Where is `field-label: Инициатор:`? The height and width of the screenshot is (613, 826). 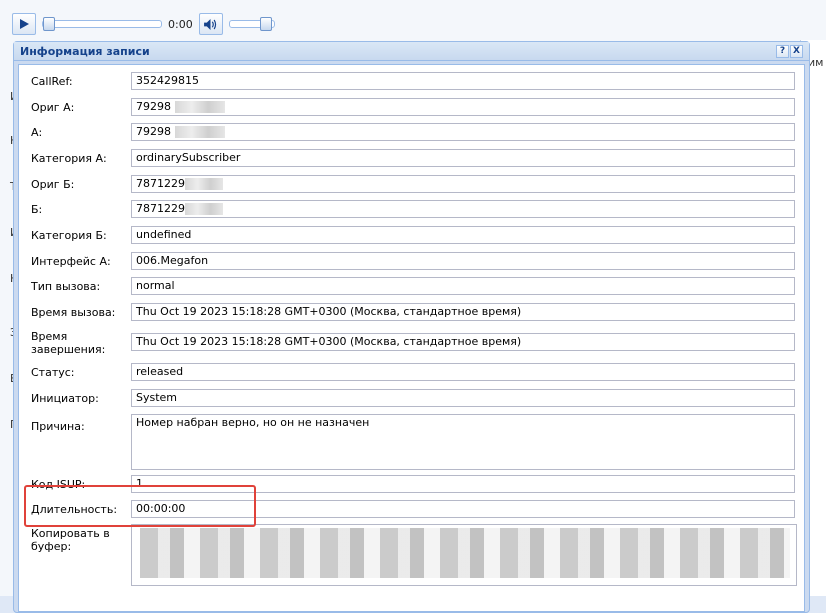 field-label: Инициатор: is located at coordinates (65, 398).